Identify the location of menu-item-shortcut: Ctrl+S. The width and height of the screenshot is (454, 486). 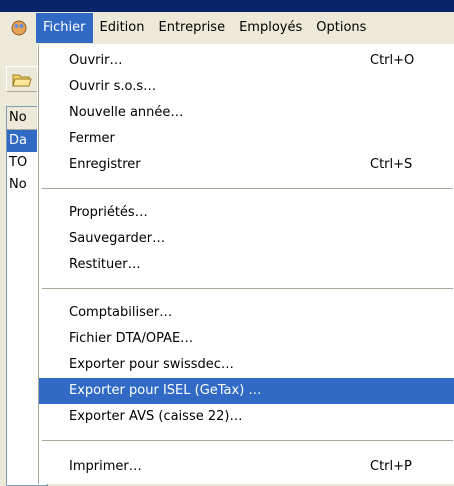
(391, 164).